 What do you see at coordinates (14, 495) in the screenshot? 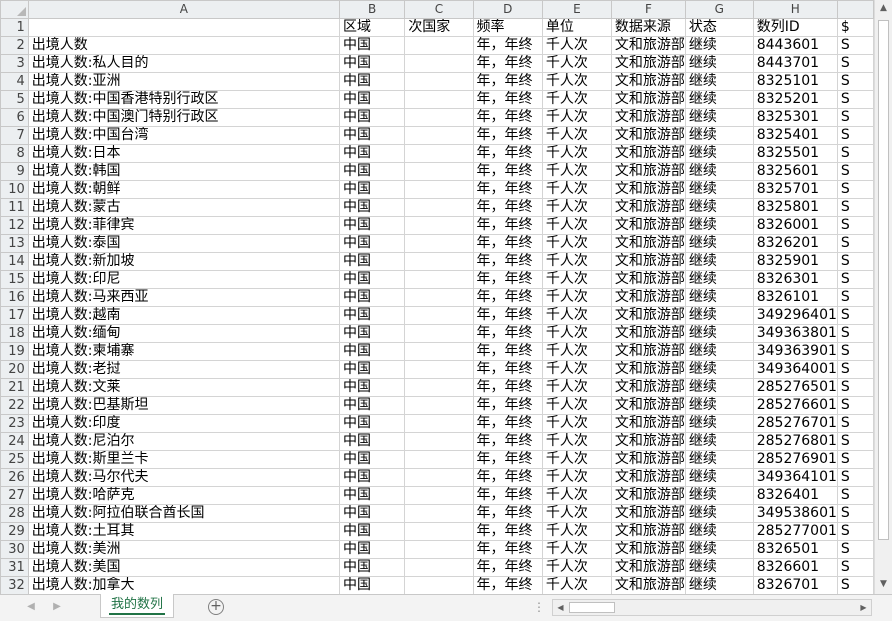
I see `row-header: 27` at bounding box center [14, 495].